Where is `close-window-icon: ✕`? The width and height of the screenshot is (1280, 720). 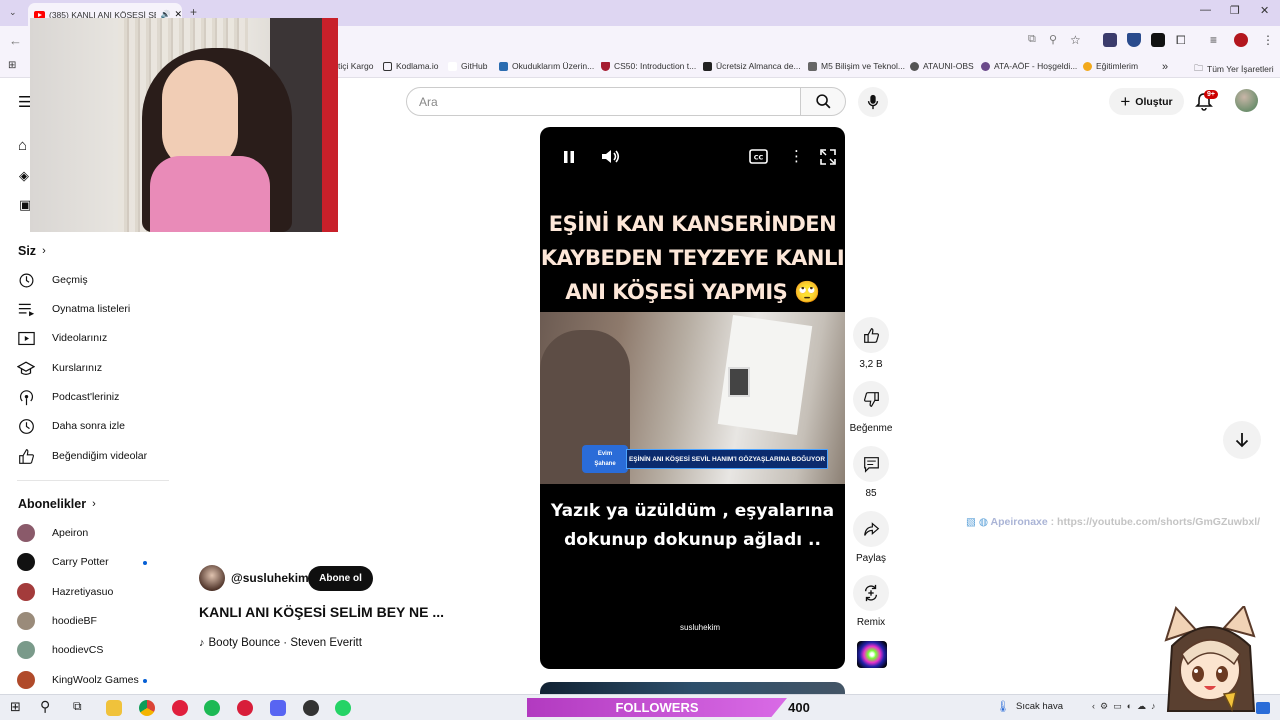 close-window-icon: ✕ is located at coordinates (1264, 10).